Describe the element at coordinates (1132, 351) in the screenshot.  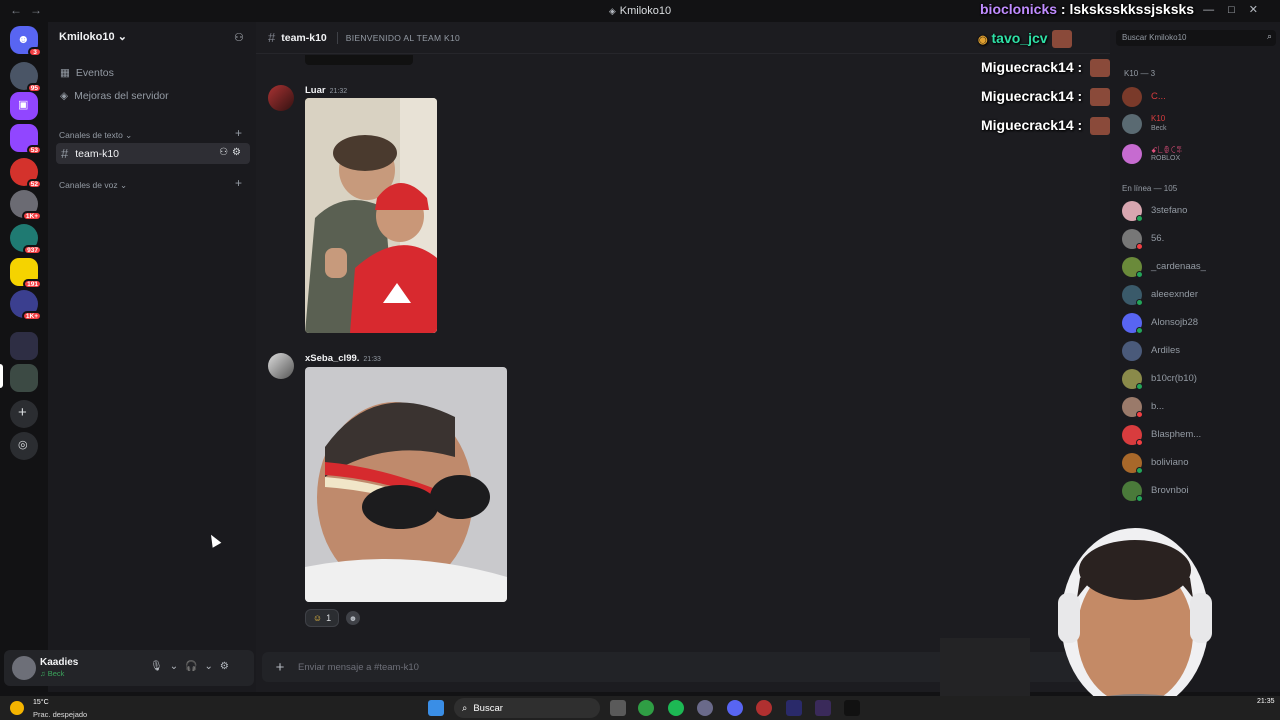
I see `member-avatar` at that location.